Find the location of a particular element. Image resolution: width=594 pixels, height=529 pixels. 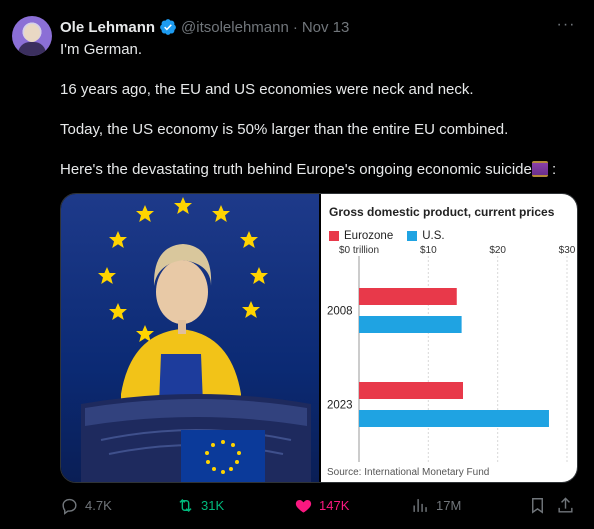

retweet-button: 31K is located at coordinates (200, 505).